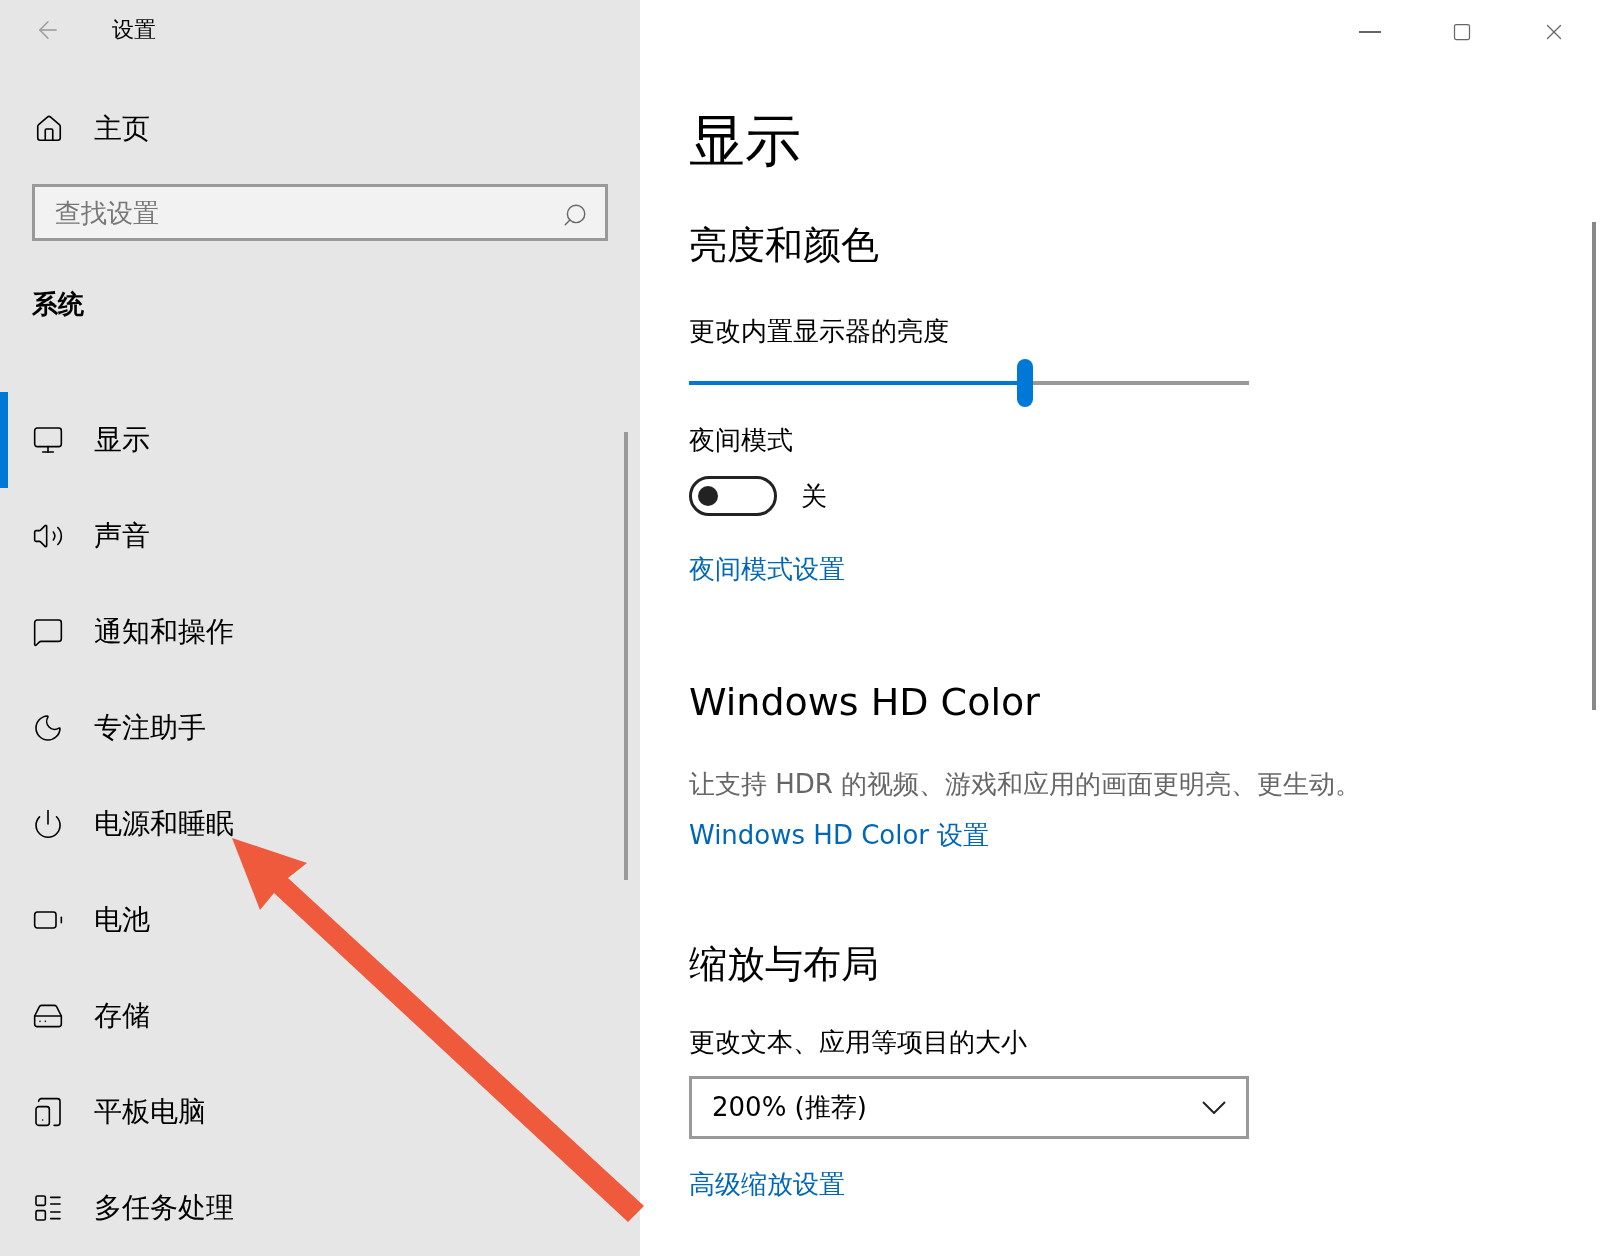  I want to click on sidebar-item: 声音, so click(320, 536).